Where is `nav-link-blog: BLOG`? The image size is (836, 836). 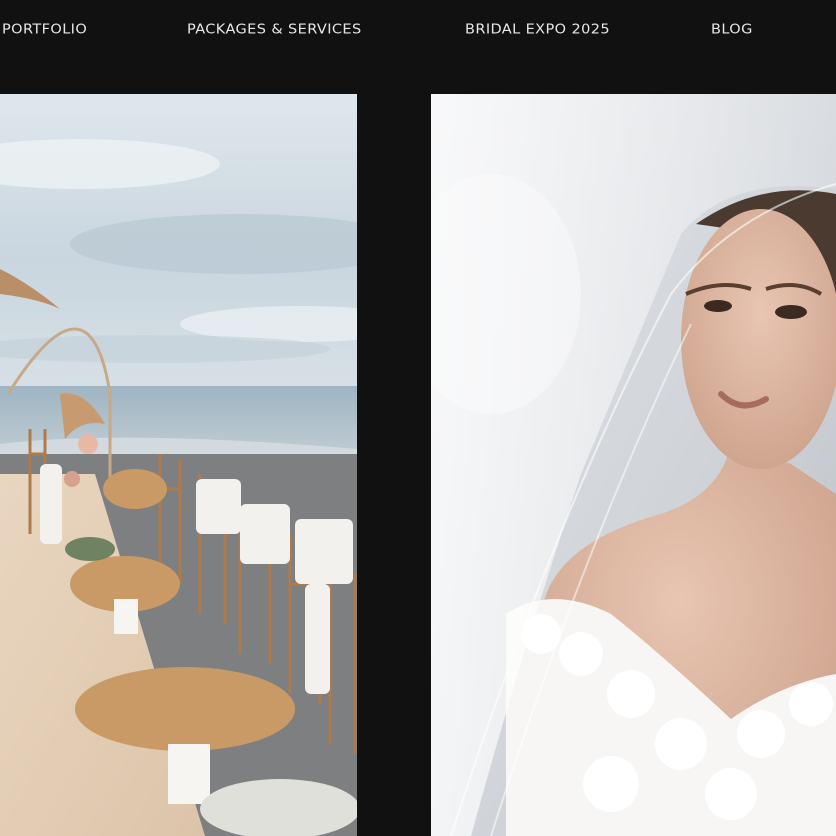 nav-link-blog: BLOG is located at coordinates (732, 30).